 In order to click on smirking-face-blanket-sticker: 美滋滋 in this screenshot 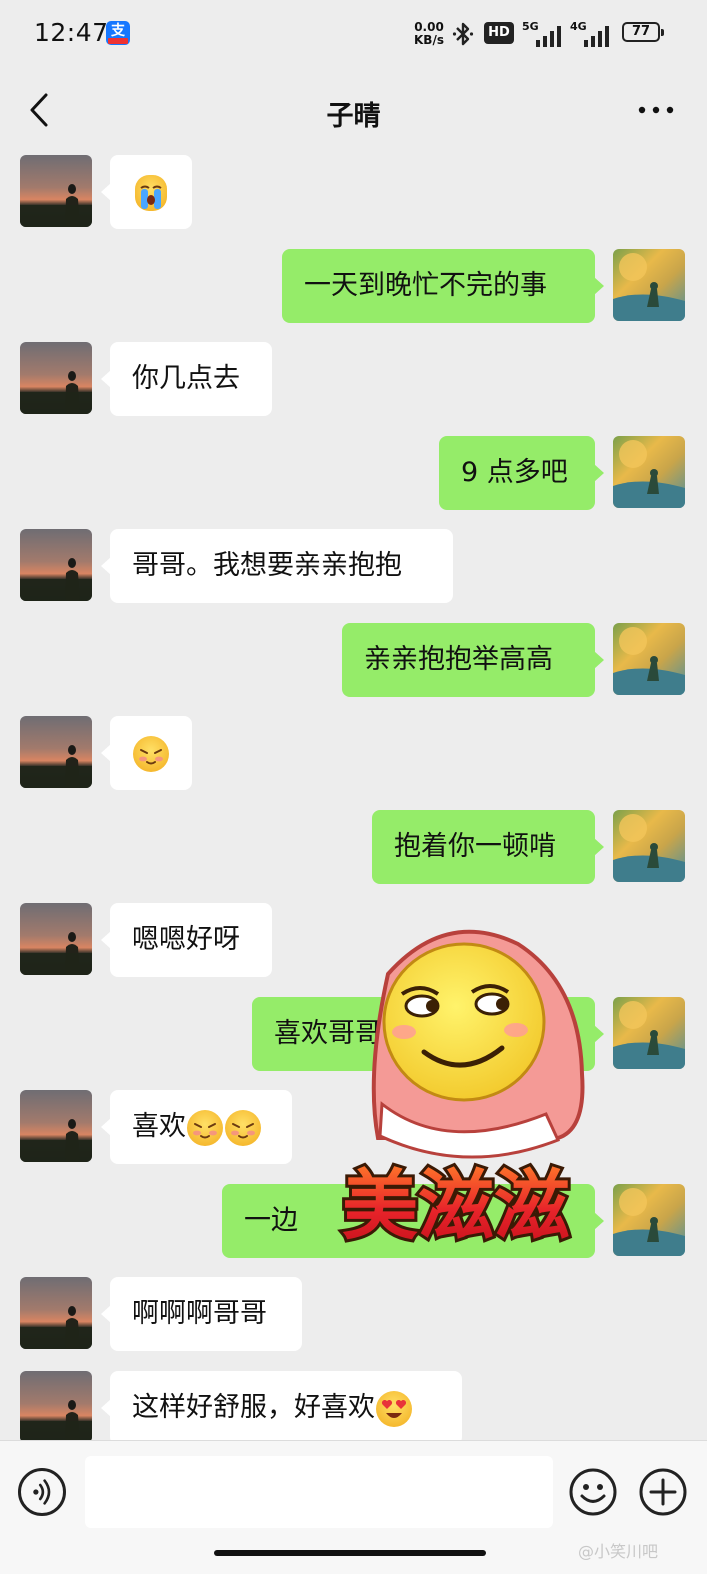, I will do `click(462, 1091)`.